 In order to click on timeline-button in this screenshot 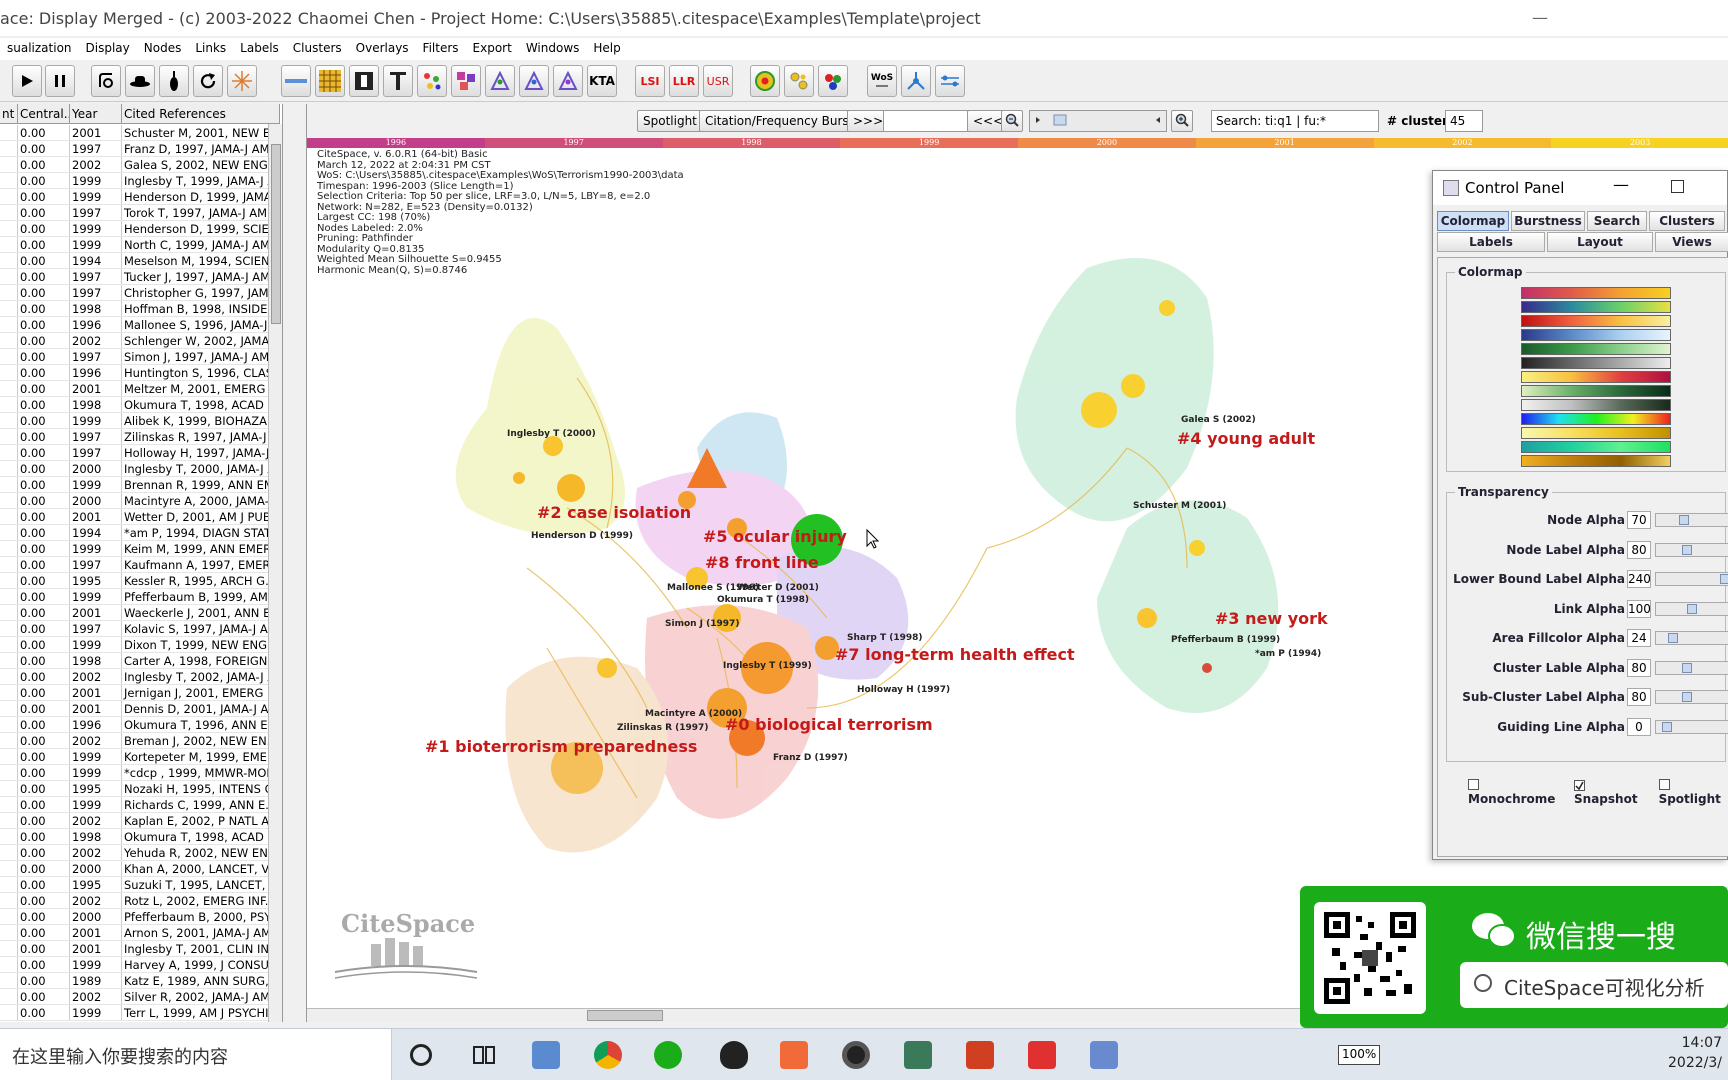, I will do `click(398, 81)`.